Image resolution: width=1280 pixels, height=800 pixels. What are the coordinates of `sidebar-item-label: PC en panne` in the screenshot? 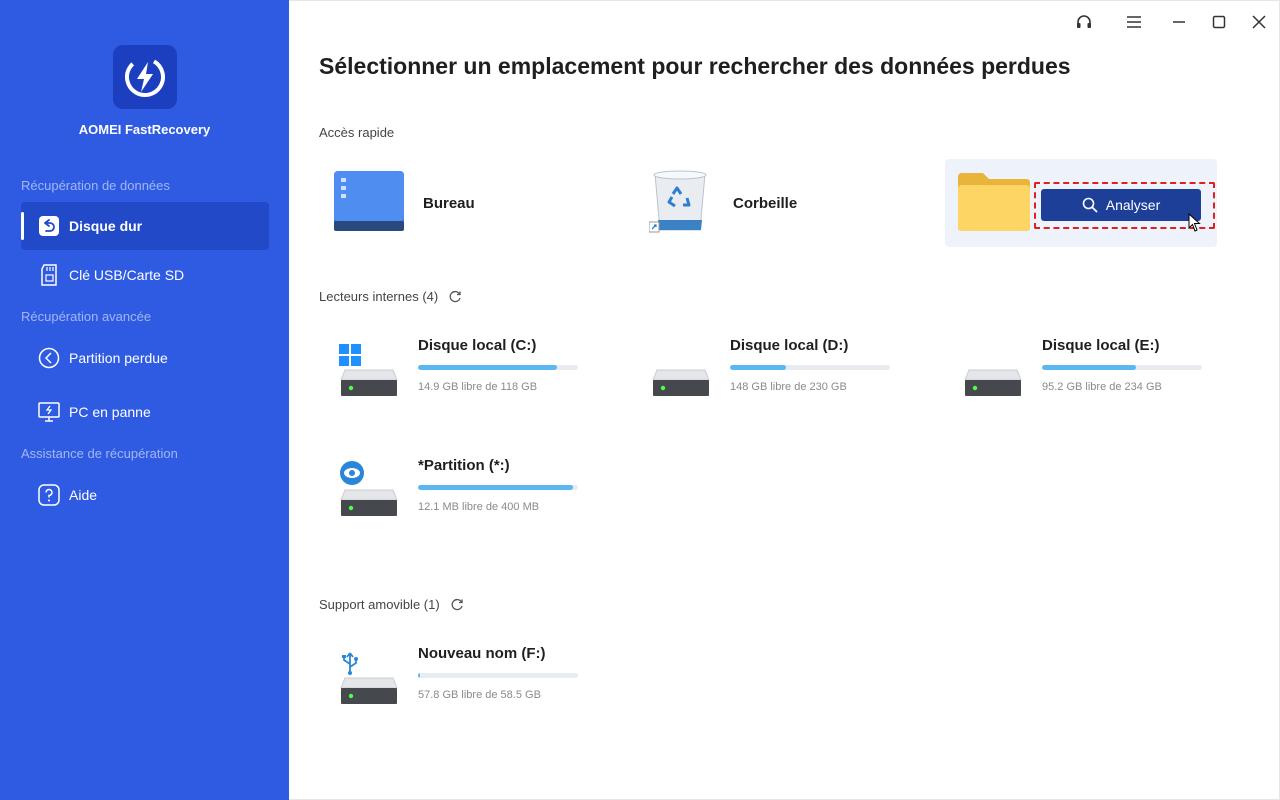 It's located at (110, 412).